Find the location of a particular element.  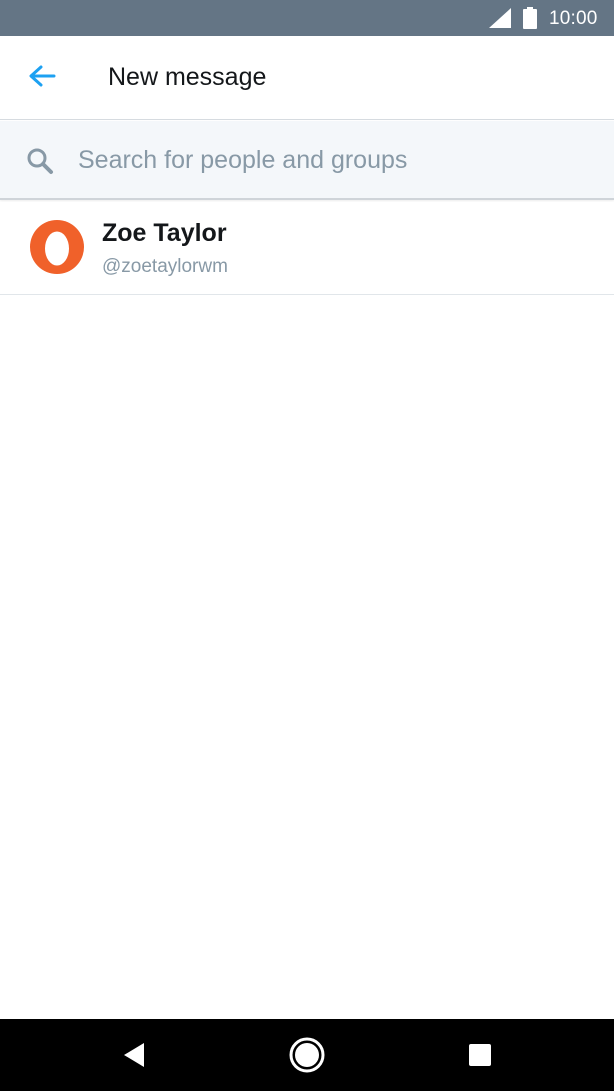

avatar is located at coordinates (57, 247).